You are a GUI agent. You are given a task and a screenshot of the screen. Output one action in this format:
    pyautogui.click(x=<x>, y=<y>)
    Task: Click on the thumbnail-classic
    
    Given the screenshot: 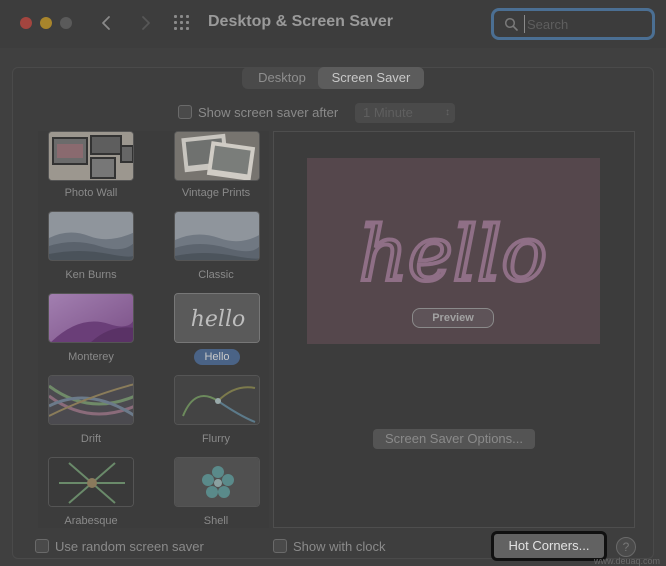 What is the action you would take?
    pyautogui.click(x=217, y=236)
    